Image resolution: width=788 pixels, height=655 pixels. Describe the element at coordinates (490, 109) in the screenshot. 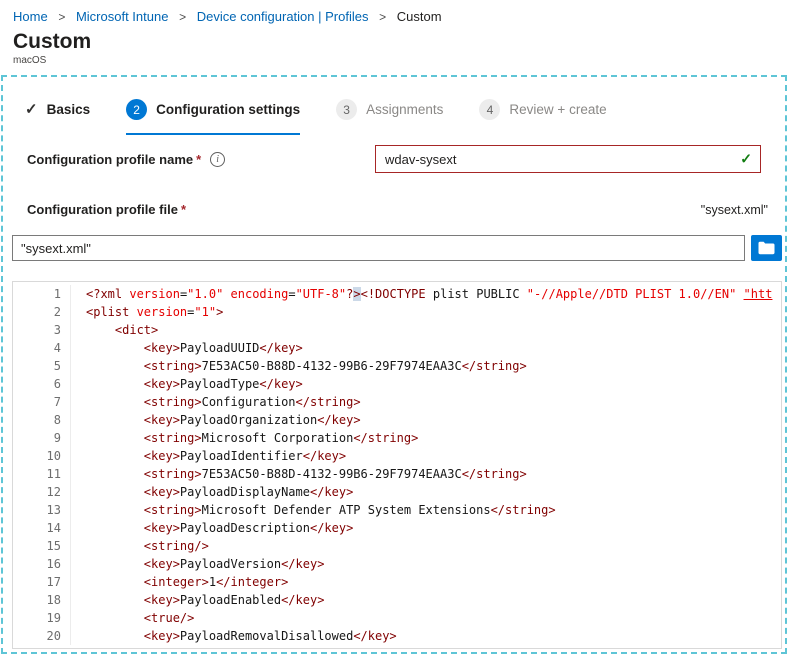

I see `step-4-badge: 4` at that location.